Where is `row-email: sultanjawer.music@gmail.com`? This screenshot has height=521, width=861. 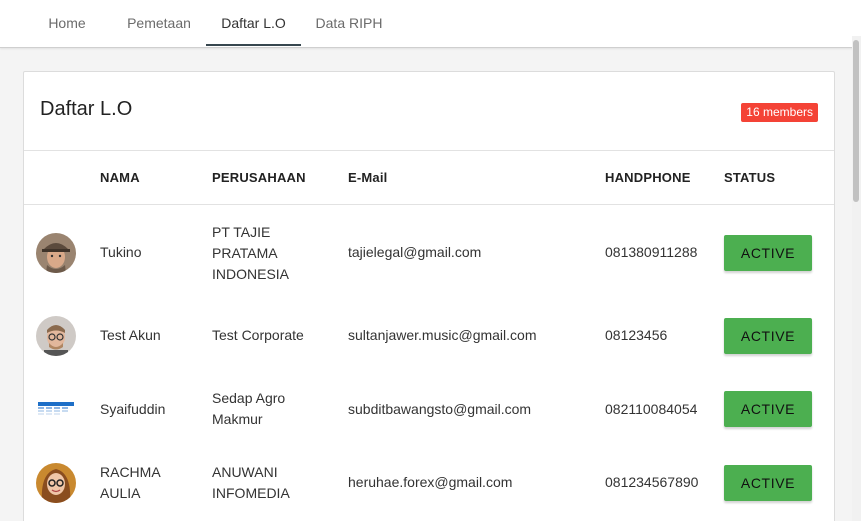
row-email: sultanjawer.music@gmail.com is located at coordinates (442, 335).